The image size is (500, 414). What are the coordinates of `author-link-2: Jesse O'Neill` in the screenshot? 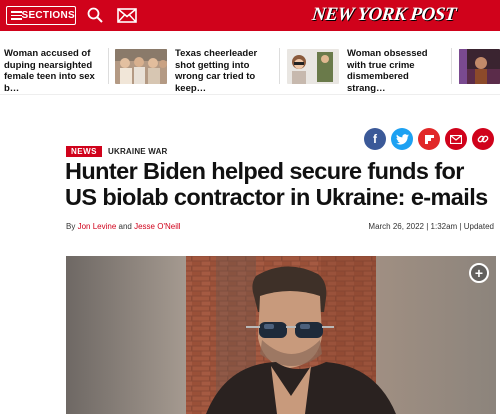 It's located at (157, 226).